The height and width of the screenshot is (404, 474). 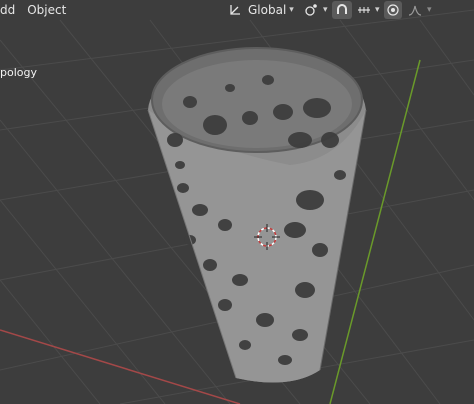 I want to click on orientation-label: Global, so click(x=267, y=10).